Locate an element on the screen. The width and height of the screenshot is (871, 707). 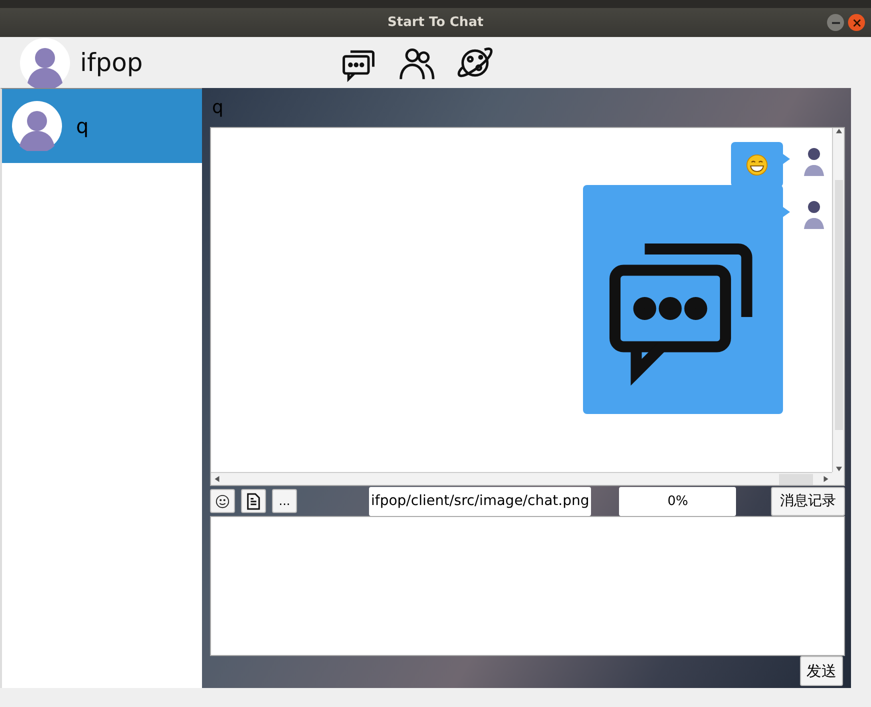
emoji-button is located at coordinates (222, 501).